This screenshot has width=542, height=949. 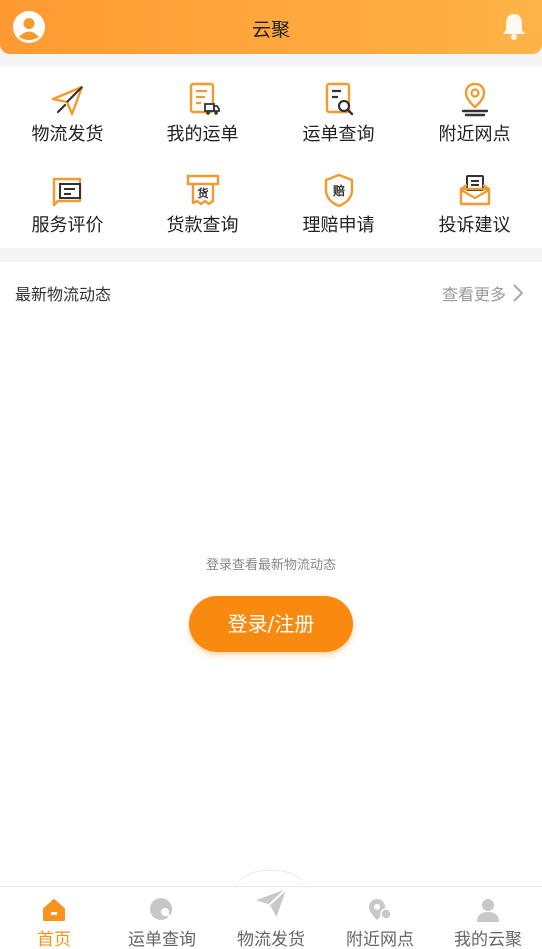 I want to click on service-item-nearby: 附近网点, so click(x=474, y=106).